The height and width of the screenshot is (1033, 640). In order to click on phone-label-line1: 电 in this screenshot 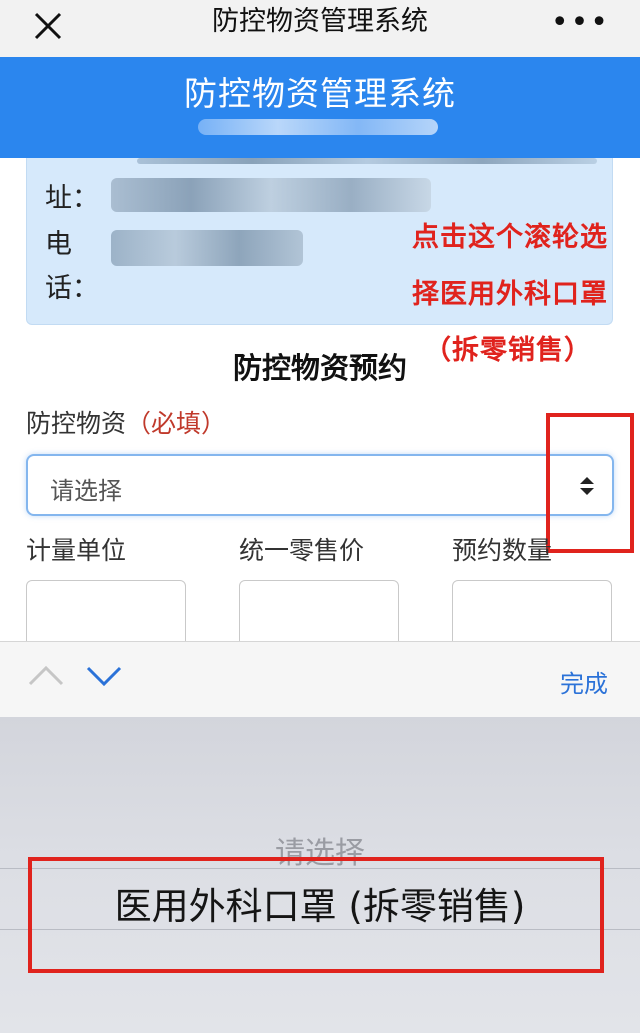, I will do `click(58, 244)`.